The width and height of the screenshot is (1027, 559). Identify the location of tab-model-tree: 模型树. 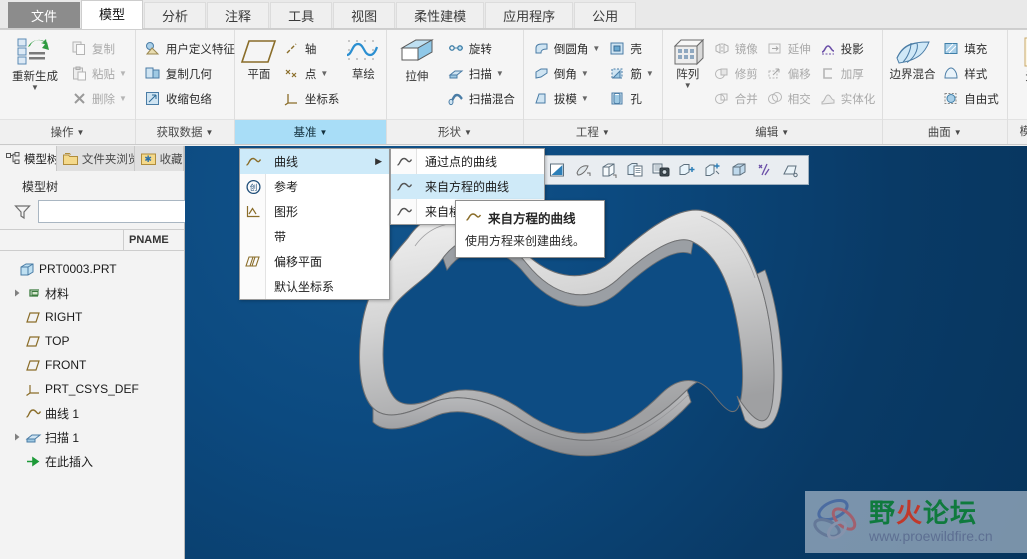
(28, 158).